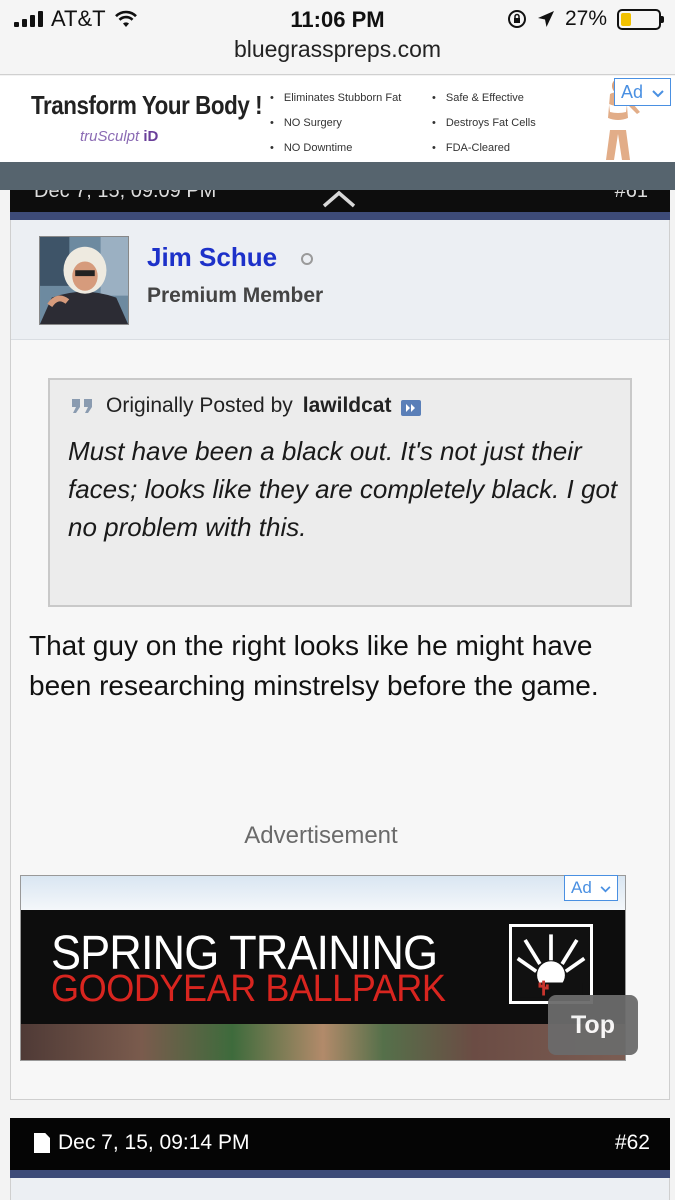 The width and height of the screenshot is (675, 1200). I want to click on advertisement-label: Advertisement, so click(321, 835).